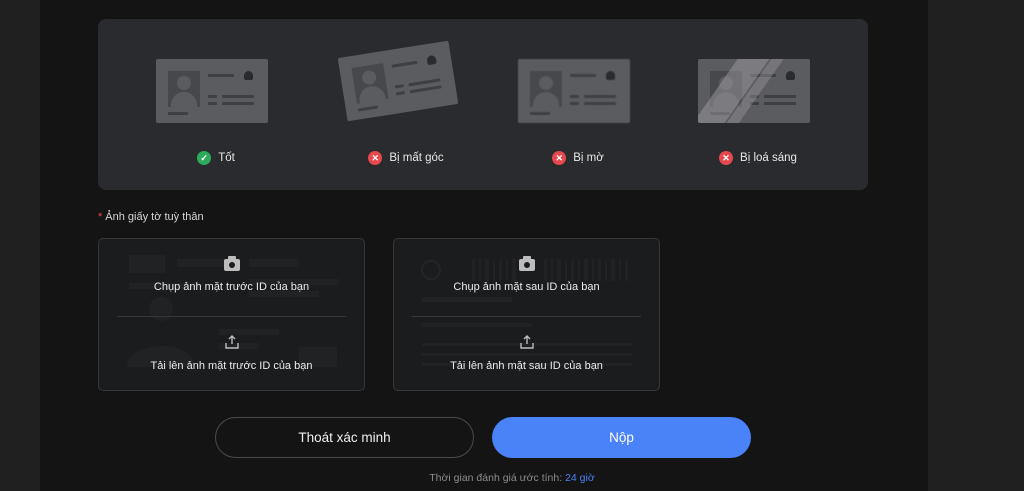 The height and width of the screenshot is (491, 1024). Describe the element at coordinates (621, 437) in the screenshot. I see `submit-button: Nộp` at that location.